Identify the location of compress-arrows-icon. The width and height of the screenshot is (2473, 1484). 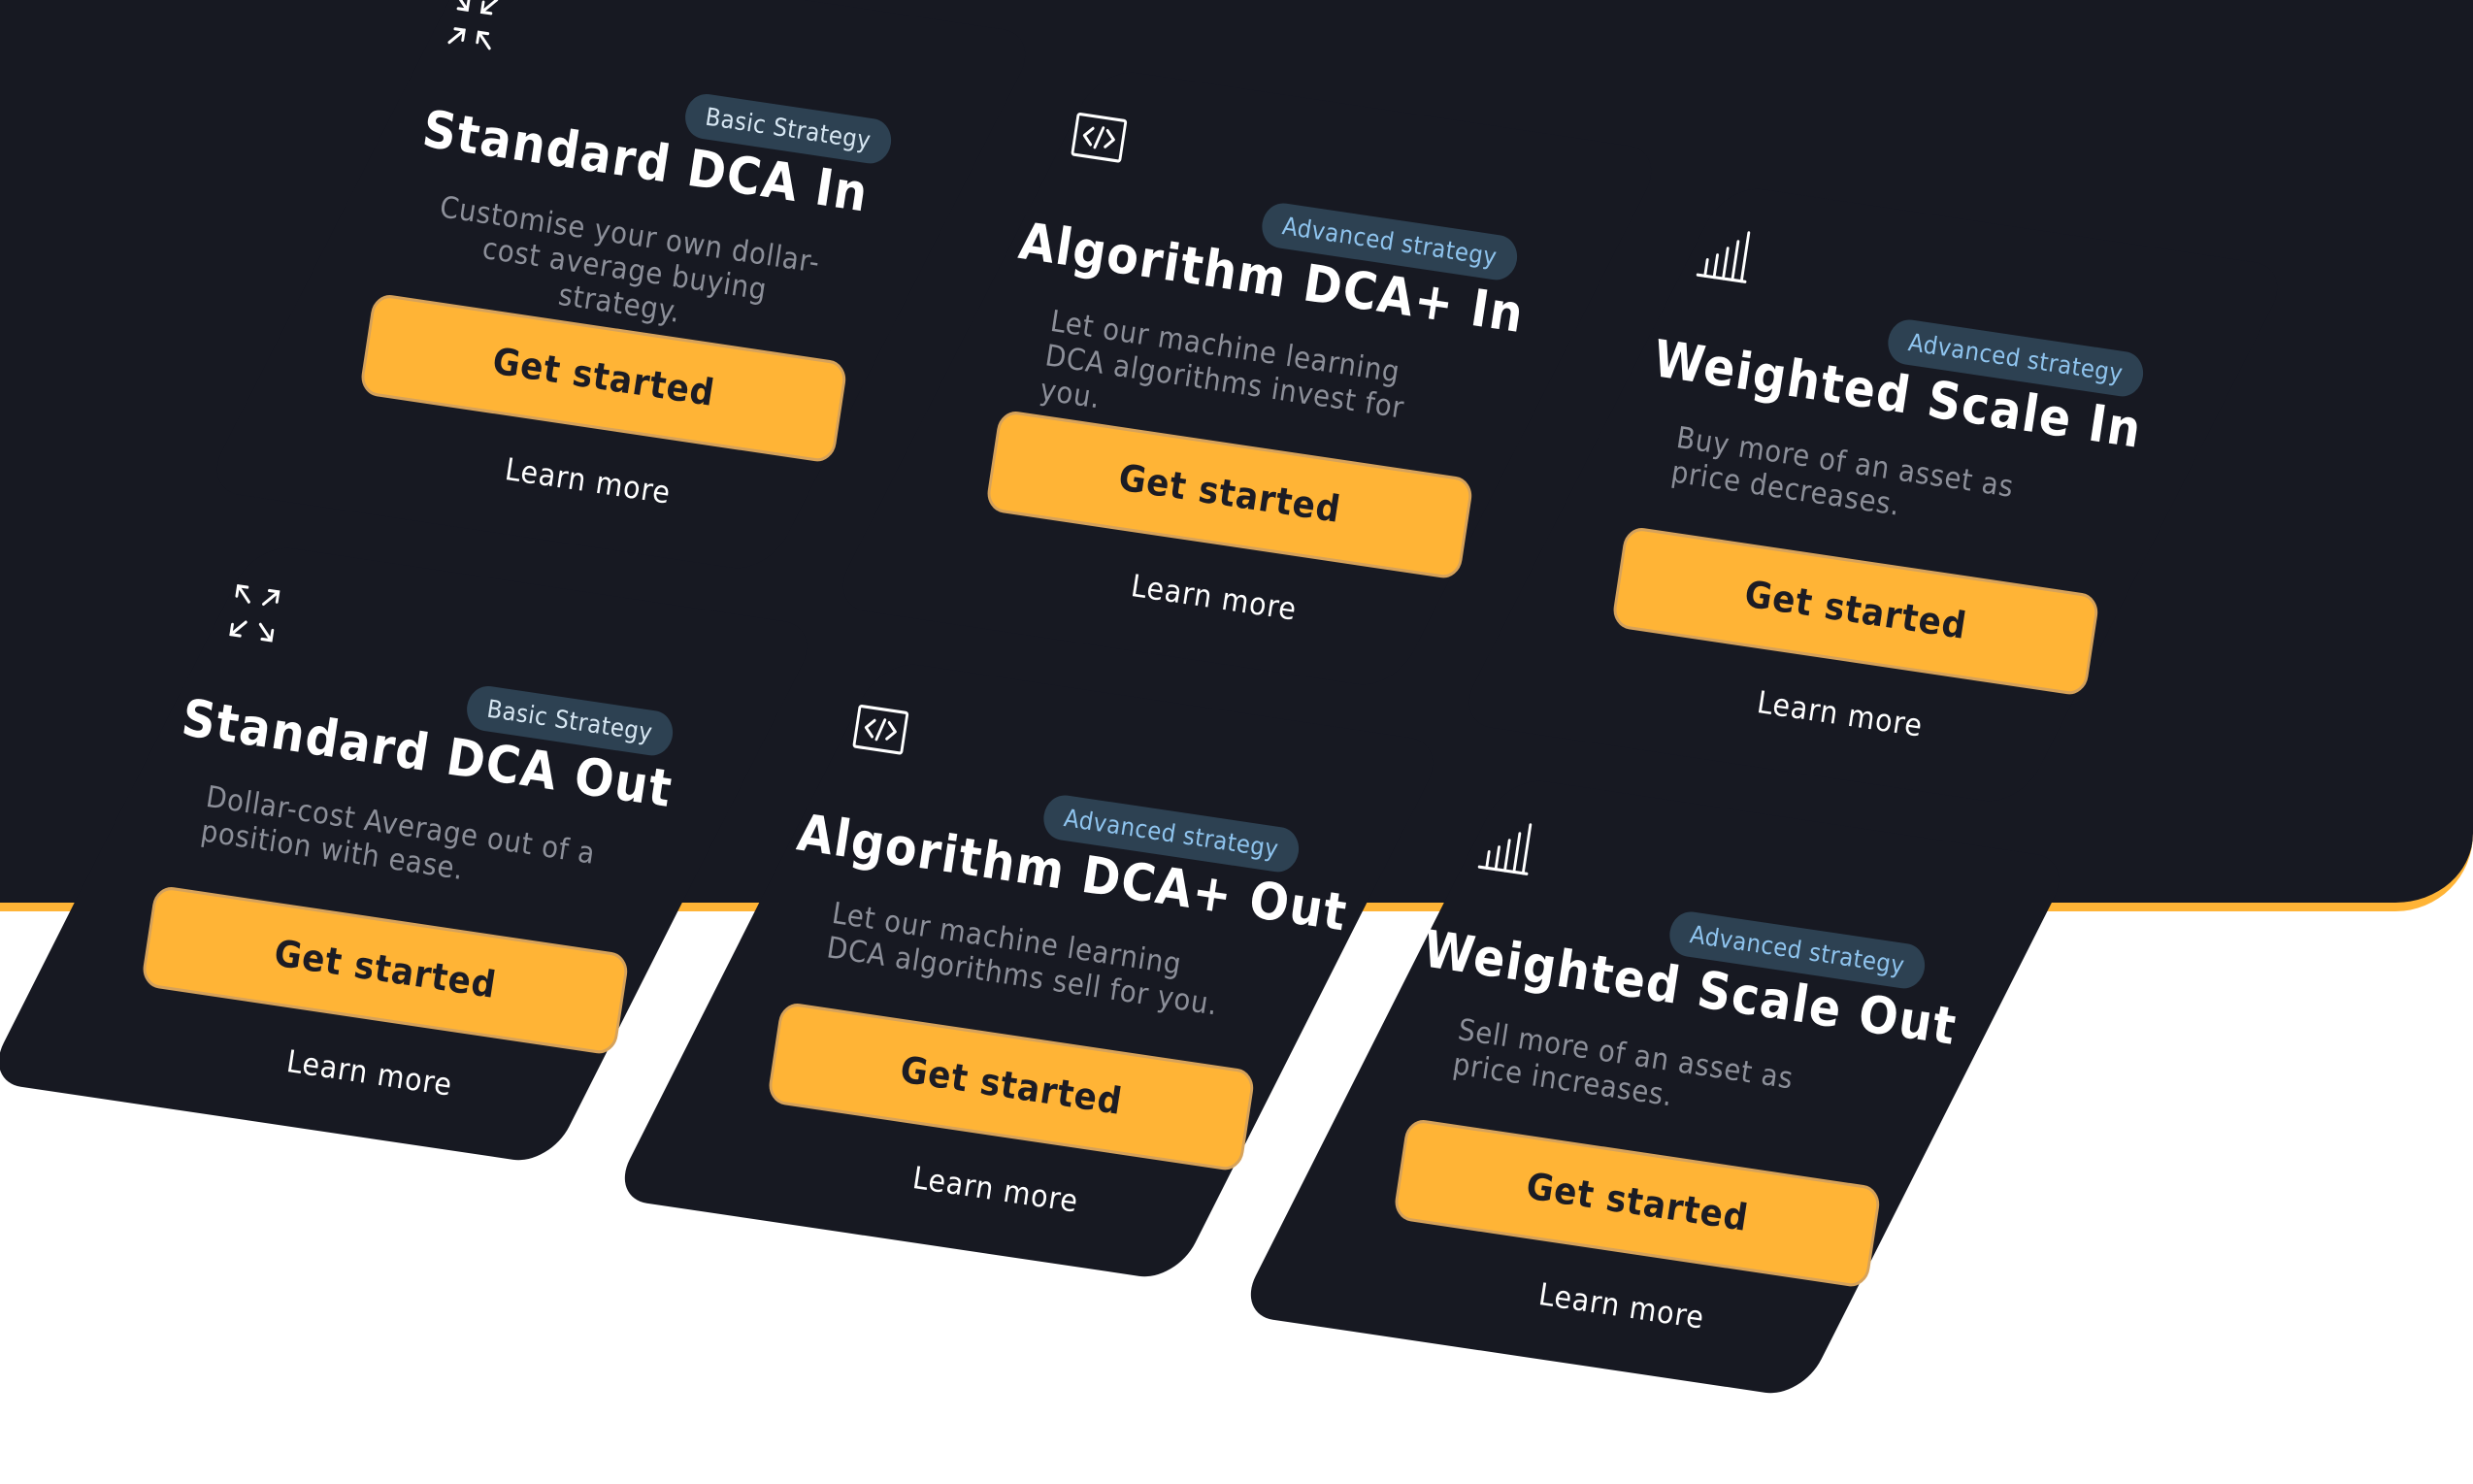
(473, 29).